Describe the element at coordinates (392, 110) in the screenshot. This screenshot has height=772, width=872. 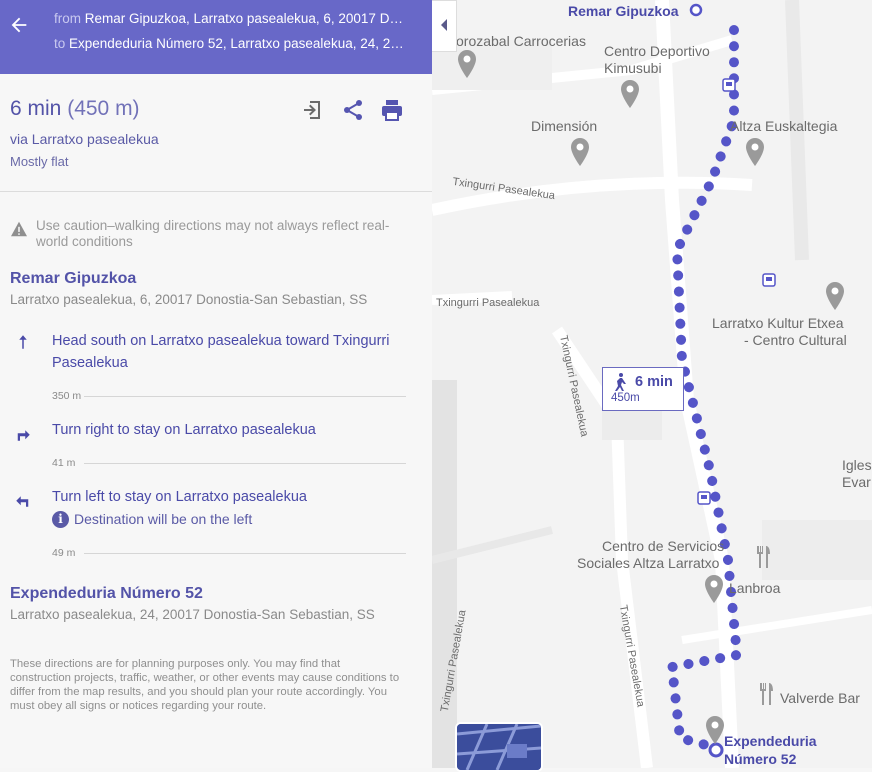
I see `print-icon` at that location.